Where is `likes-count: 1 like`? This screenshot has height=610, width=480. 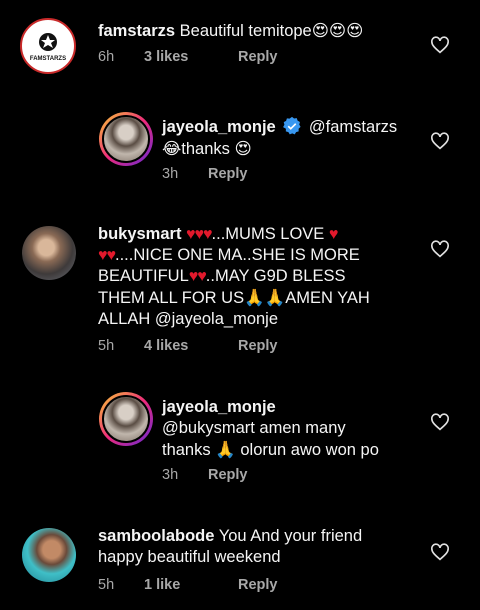
likes-count: 1 like is located at coordinates (191, 585).